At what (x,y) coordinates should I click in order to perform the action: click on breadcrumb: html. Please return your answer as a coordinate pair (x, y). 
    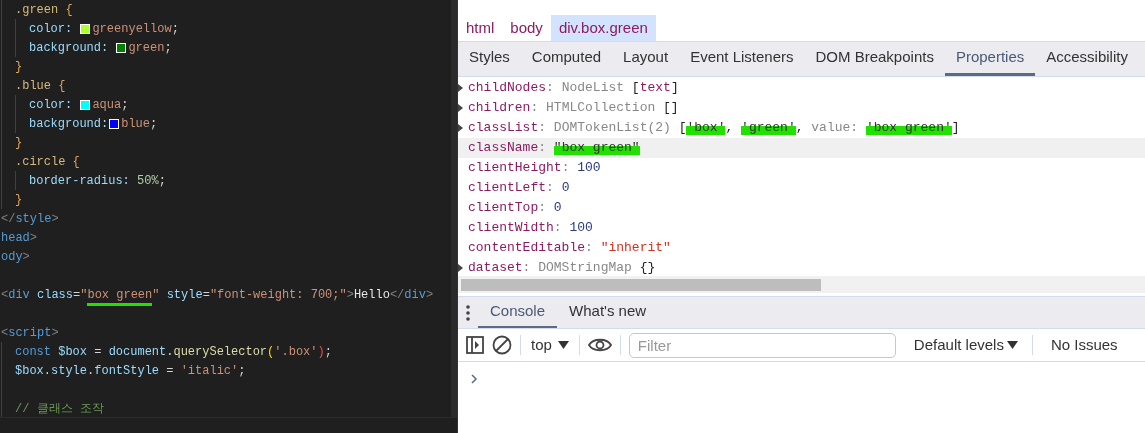
    Looking at the image, I should click on (480, 28).